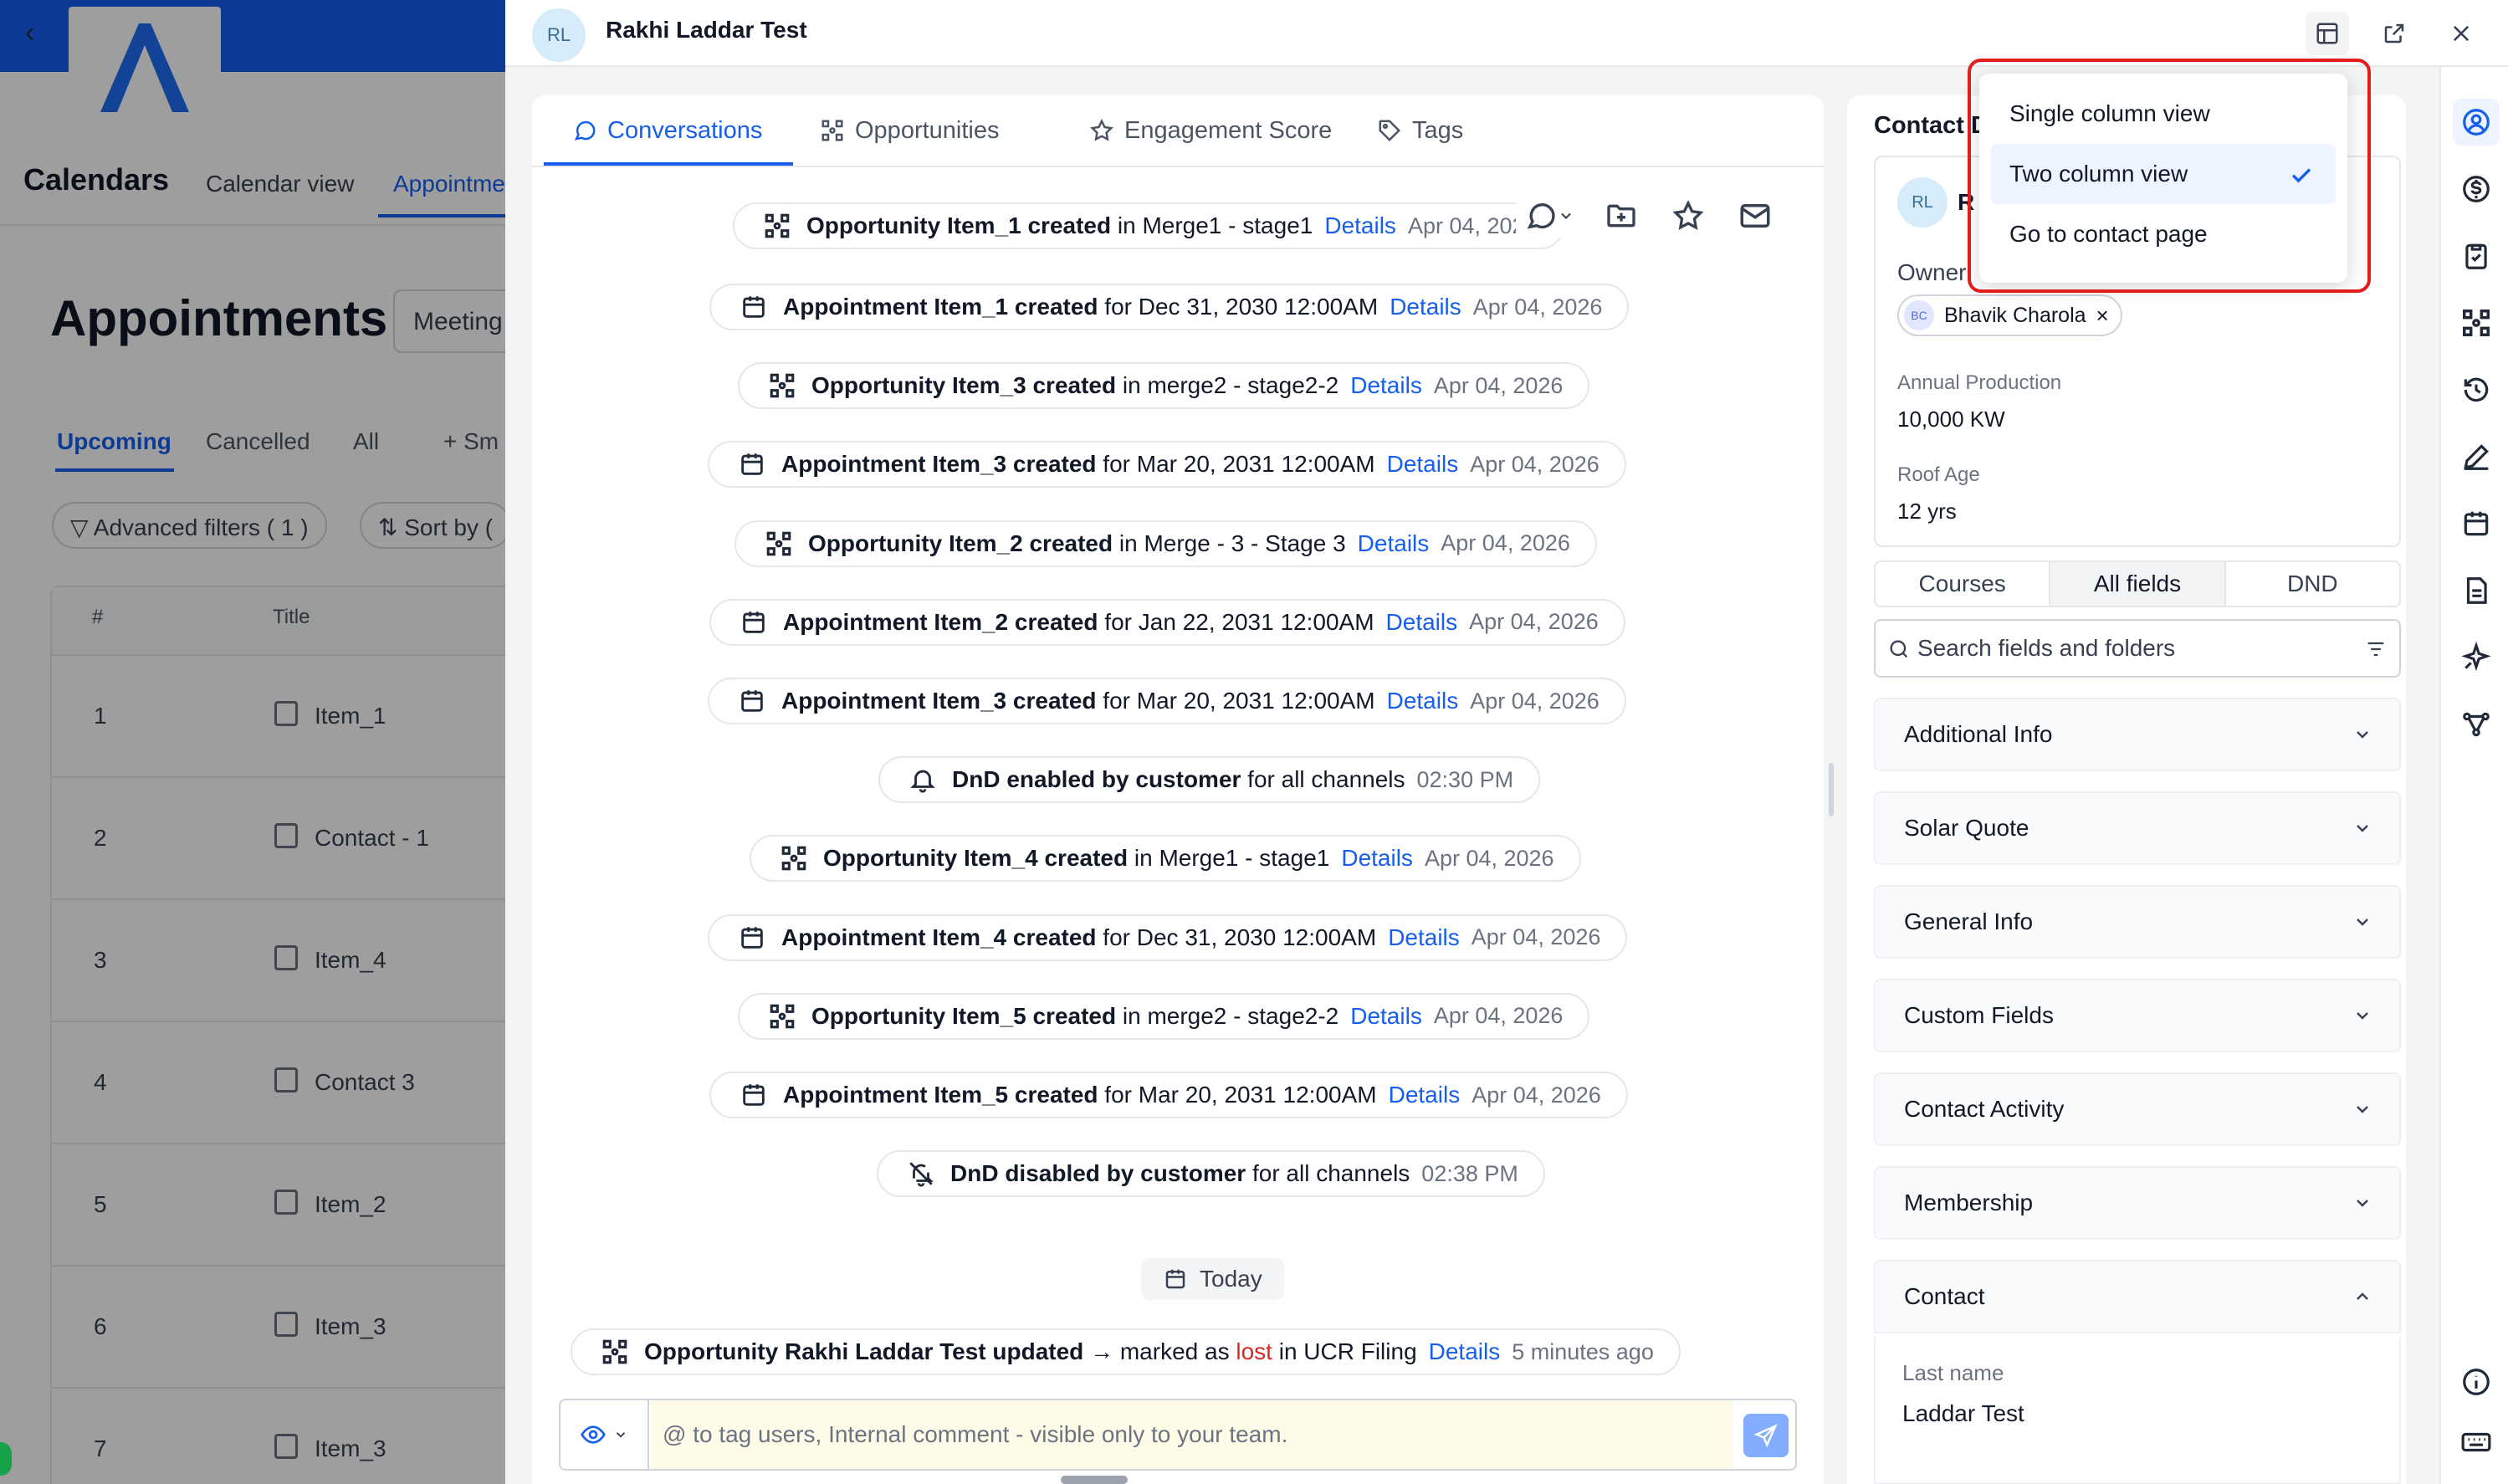 Image resolution: width=2508 pixels, height=1484 pixels. Describe the element at coordinates (2461, 33) in the screenshot. I see `close-icon` at that location.